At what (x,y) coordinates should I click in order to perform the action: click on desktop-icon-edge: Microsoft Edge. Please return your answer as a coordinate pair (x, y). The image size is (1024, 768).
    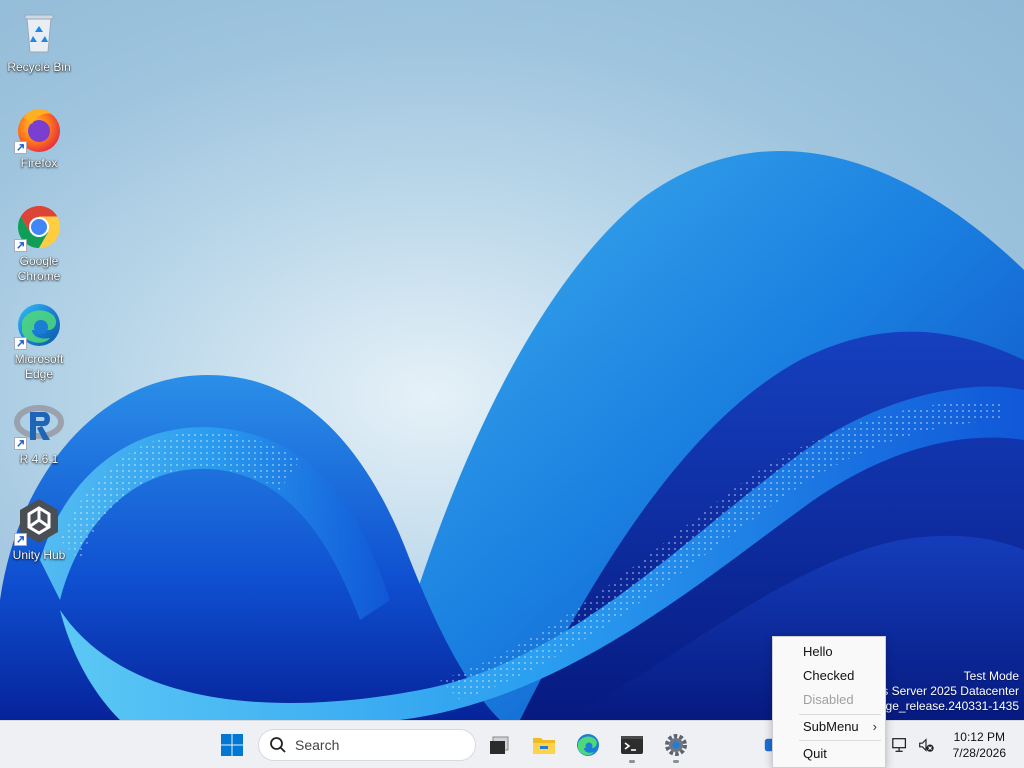
    Looking at the image, I should click on (39, 341).